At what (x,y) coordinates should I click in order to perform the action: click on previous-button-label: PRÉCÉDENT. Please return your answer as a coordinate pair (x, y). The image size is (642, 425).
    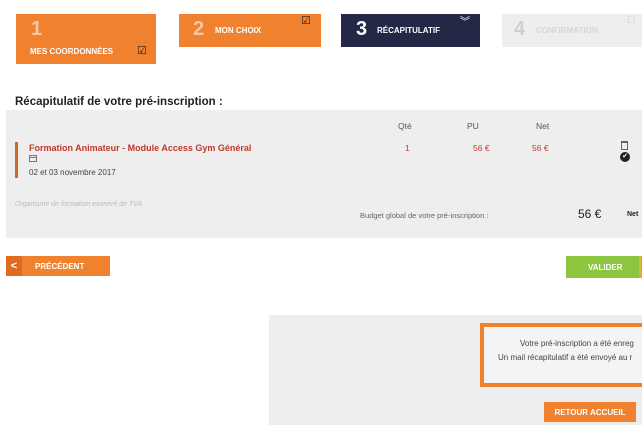
    Looking at the image, I should click on (60, 266).